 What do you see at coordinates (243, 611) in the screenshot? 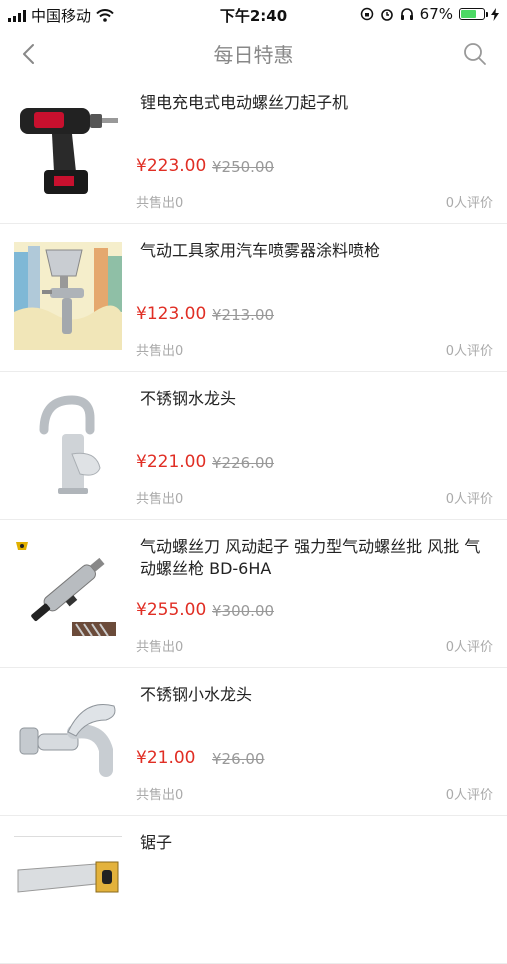
I see `product-original-price: ¥300.00` at bounding box center [243, 611].